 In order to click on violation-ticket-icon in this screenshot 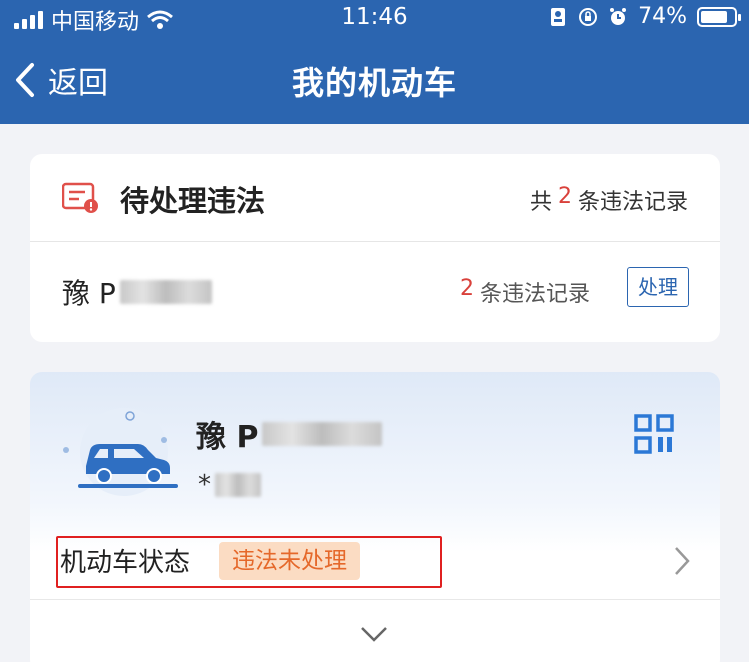, I will do `click(80, 197)`.